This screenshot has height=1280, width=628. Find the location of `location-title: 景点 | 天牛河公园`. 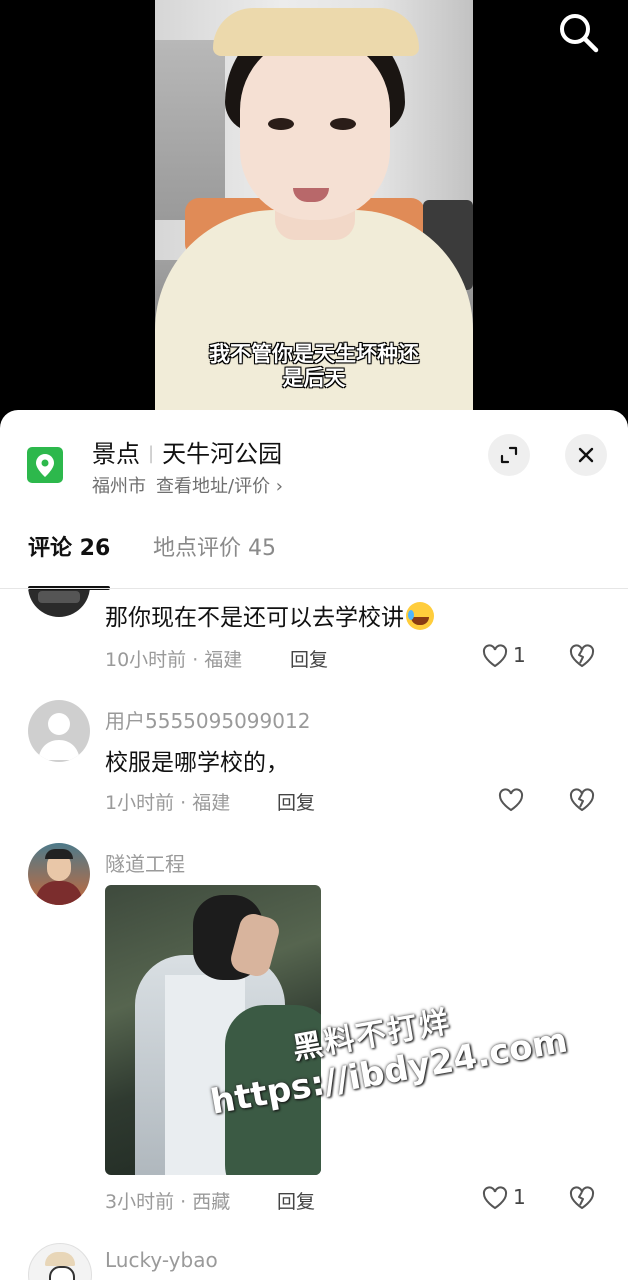

location-title: 景点 | 天牛河公园 is located at coordinates (187, 451).